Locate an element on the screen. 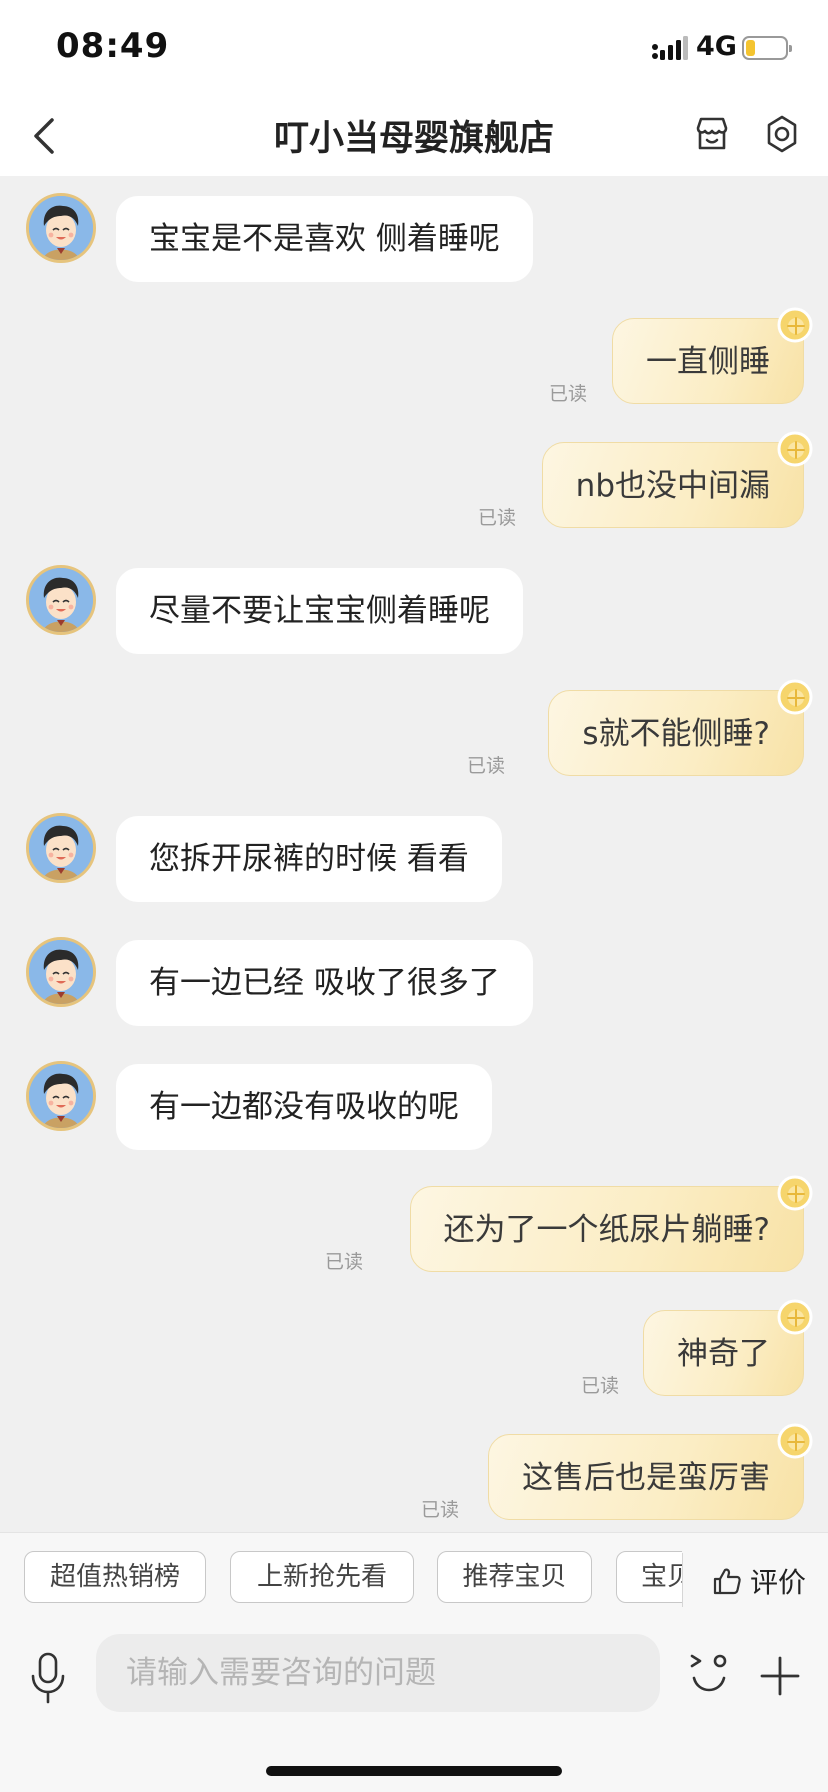  battery-icon is located at coordinates (767, 48).